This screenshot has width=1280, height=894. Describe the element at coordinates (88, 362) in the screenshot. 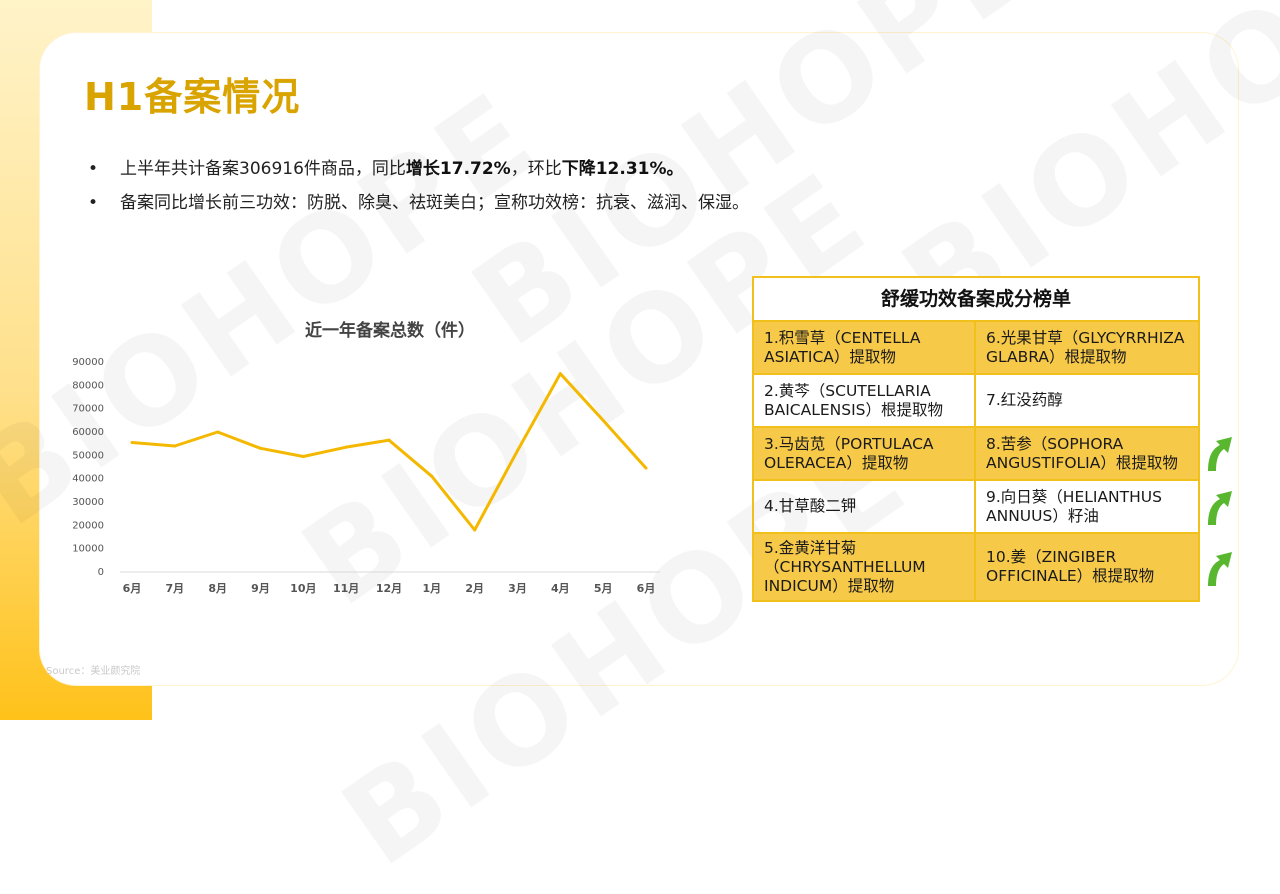

I see `y-tick-label: 90000` at that location.